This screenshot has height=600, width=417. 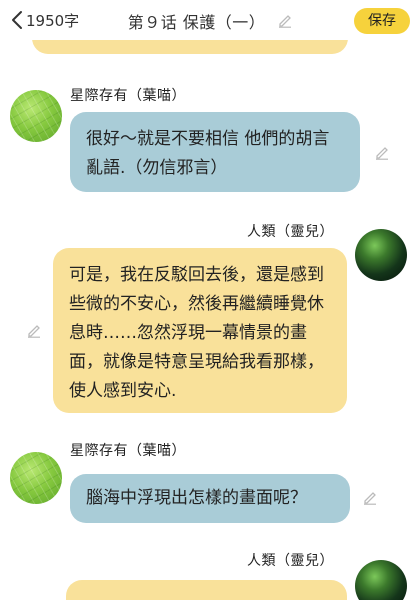 I want to click on sender-name-2: 人類（靈兒）, so click(x=290, y=232).